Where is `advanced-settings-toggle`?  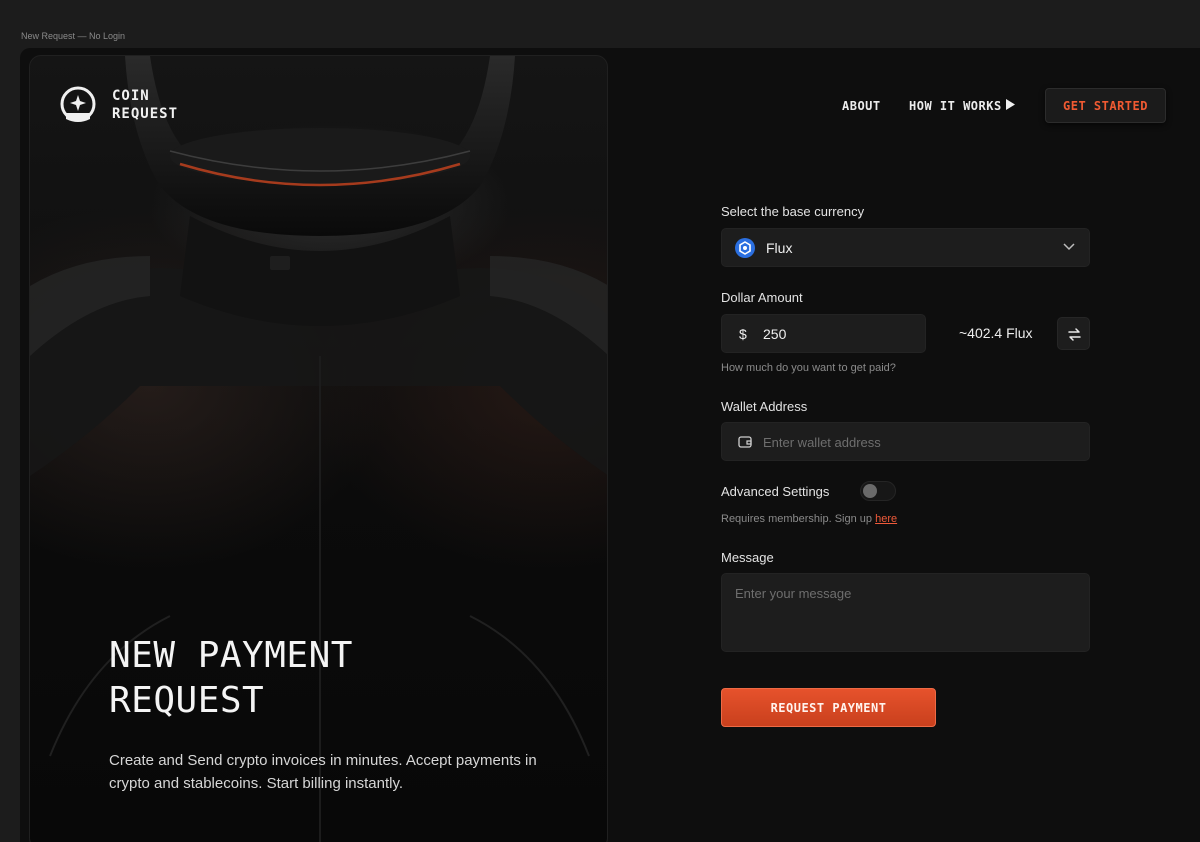 advanced-settings-toggle is located at coordinates (878, 491).